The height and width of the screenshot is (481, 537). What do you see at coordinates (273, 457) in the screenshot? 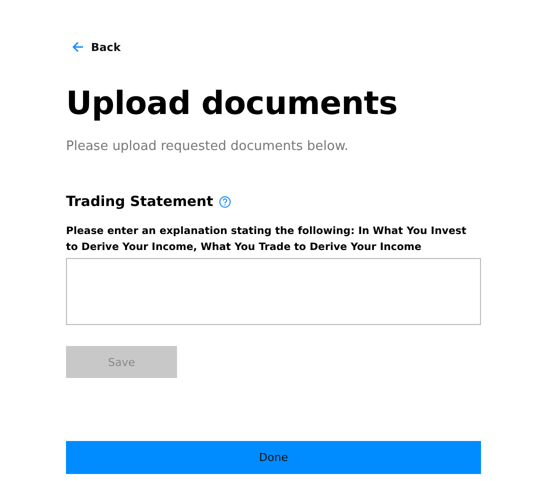
I see `done-button: Done` at bounding box center [273, 457].